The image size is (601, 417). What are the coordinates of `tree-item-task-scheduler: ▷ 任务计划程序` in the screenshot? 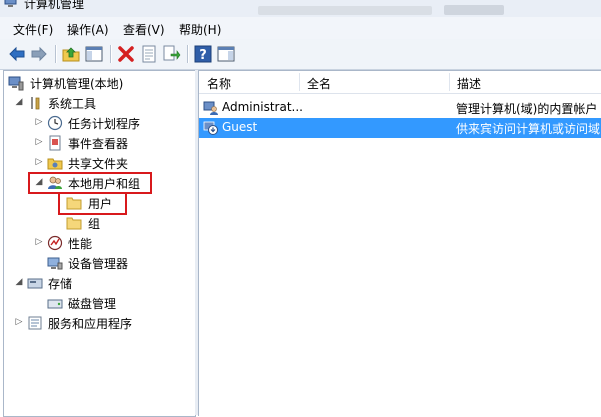 It's located at (98, 123).